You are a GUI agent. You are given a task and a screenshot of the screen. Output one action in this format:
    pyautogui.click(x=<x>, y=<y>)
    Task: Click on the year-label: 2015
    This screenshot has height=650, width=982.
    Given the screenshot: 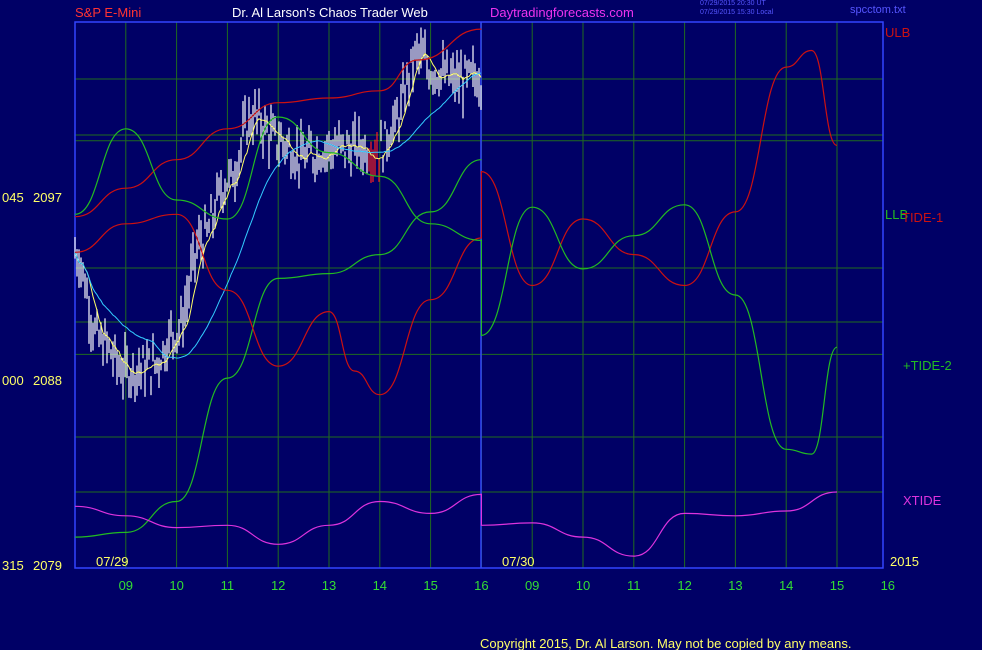 What is the action you would take?
    pyautogui.click(x=904, y=561)
    